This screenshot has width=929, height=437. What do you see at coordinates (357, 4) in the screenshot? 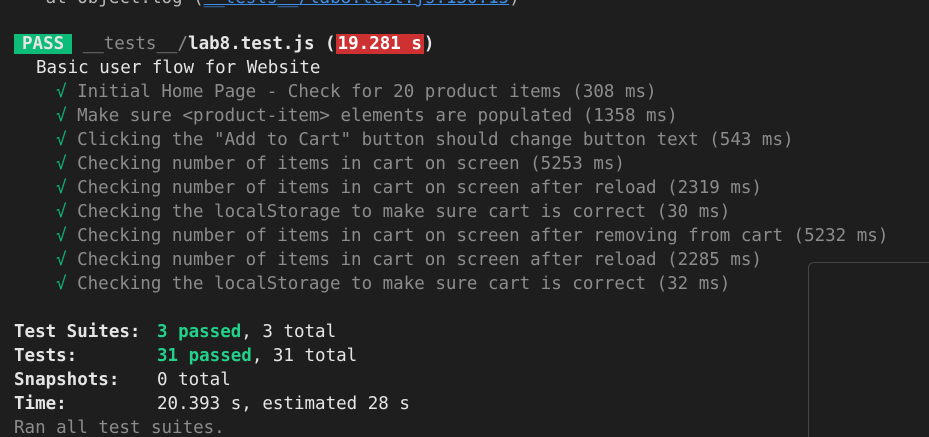
I see `stack-file-link: __tests__/lab8.test.js:130:15` at bounding box center [357, 4].